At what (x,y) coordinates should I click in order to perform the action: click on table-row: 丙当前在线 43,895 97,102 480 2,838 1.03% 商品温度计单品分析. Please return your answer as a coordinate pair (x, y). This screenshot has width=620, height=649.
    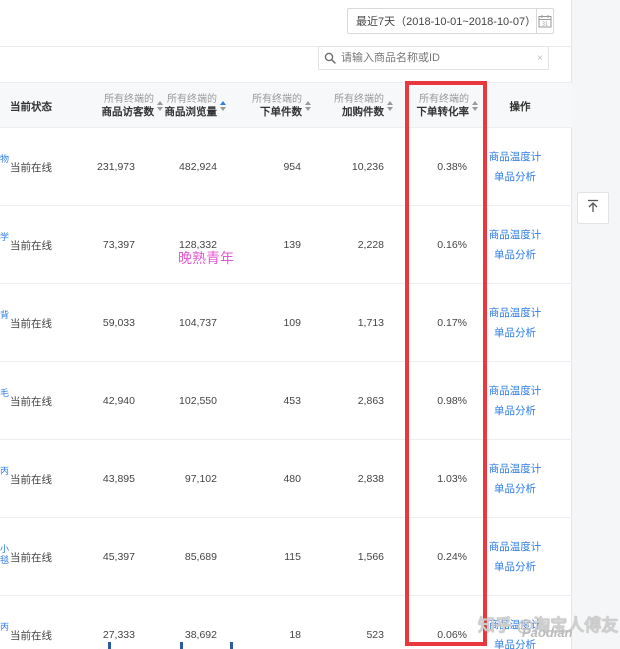
    Looking at the image, I should click on (286, 479).